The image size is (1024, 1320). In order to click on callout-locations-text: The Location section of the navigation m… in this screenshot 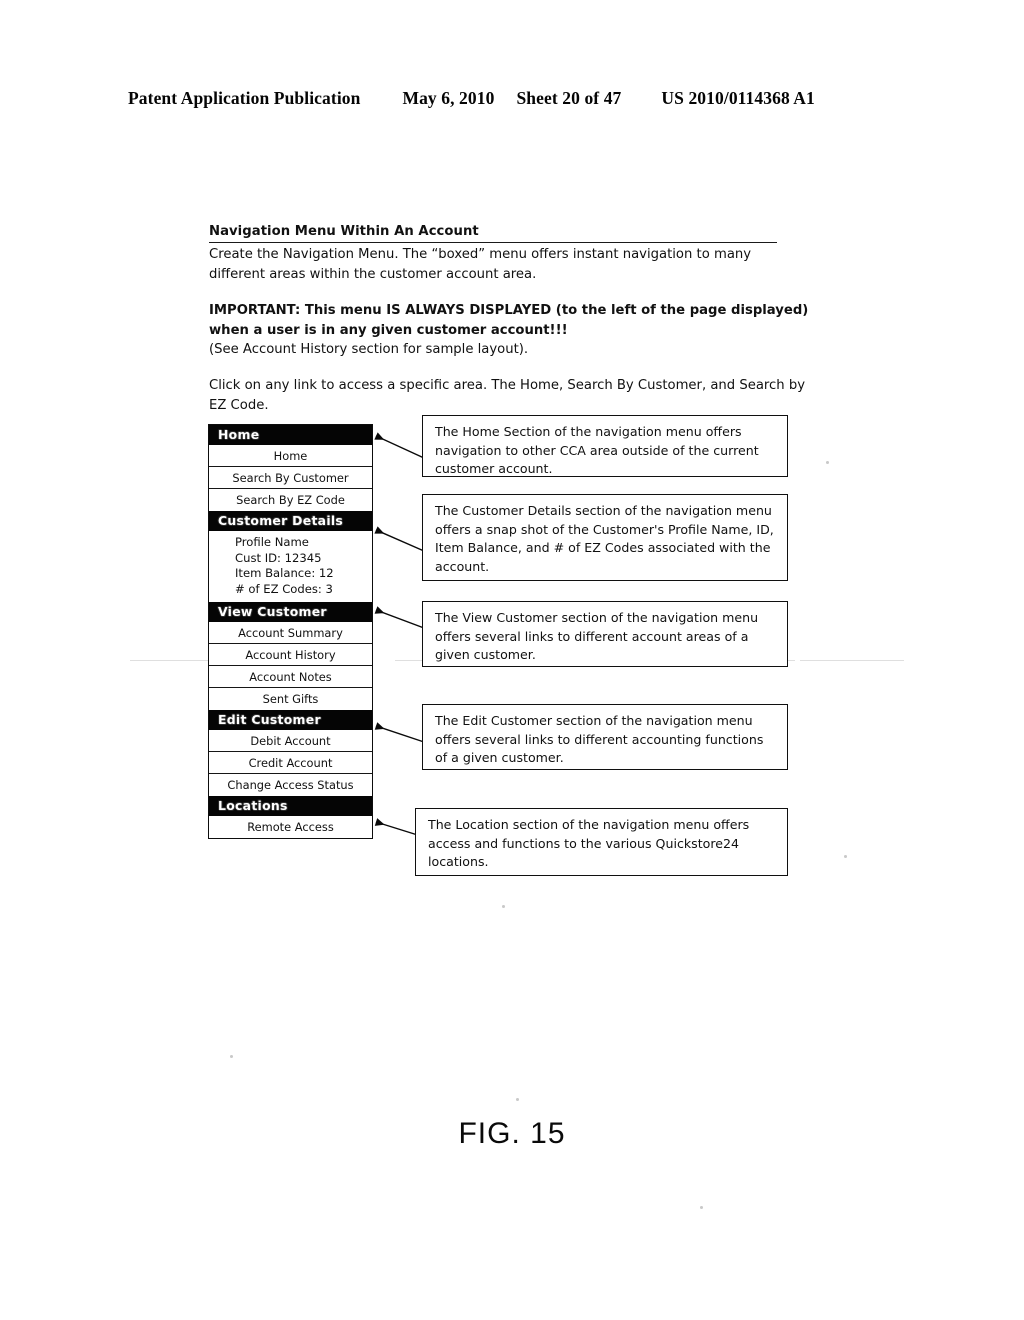, I will do `click(589, 843)`.